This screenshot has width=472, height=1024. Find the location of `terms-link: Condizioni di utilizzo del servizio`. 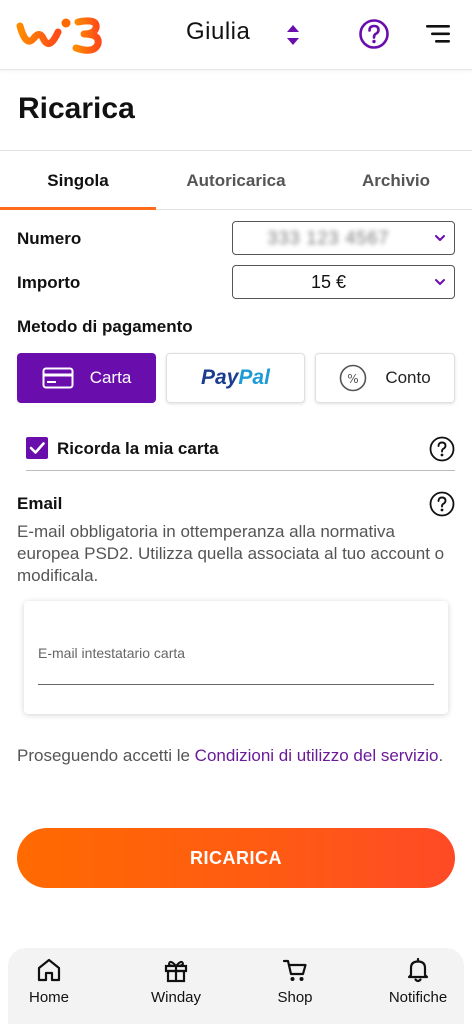

terms-link: Condizioni di utilizzo del servizio is located at coordinates (317, 755).